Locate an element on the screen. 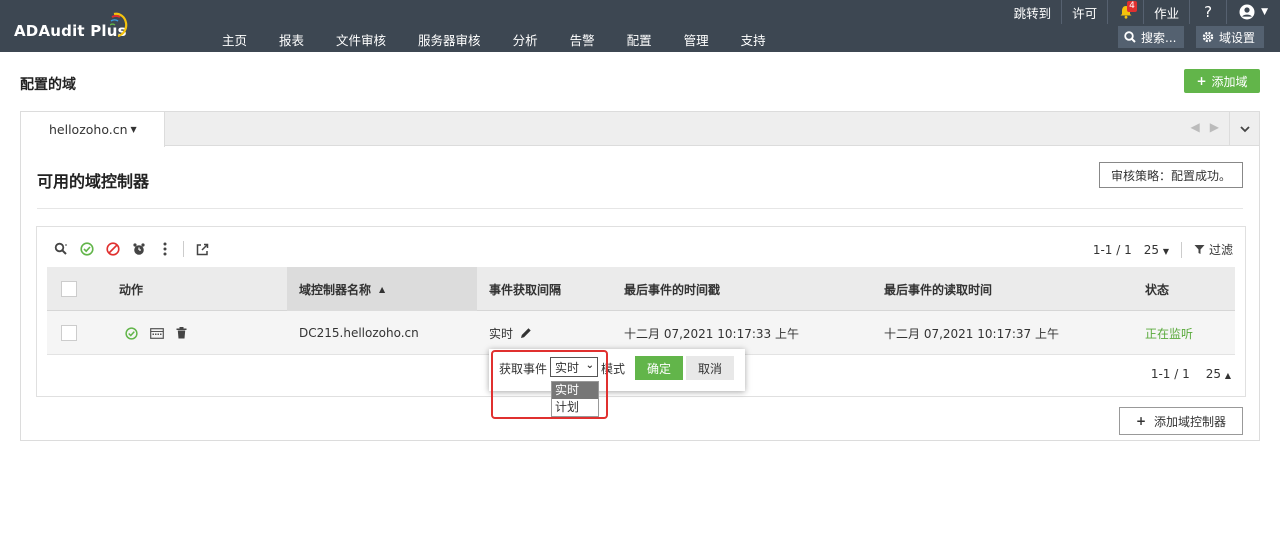 The image size is (1280, 540). header-select-all is located at coordinates (69, 289).